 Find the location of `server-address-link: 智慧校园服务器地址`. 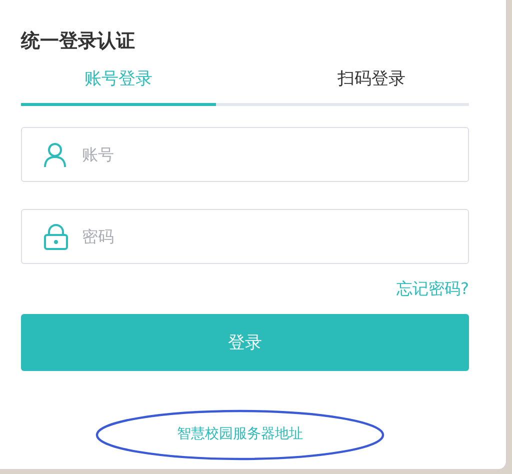

server-address-link: 智慧校园服务器地址 is located at coordinates (240, 434).